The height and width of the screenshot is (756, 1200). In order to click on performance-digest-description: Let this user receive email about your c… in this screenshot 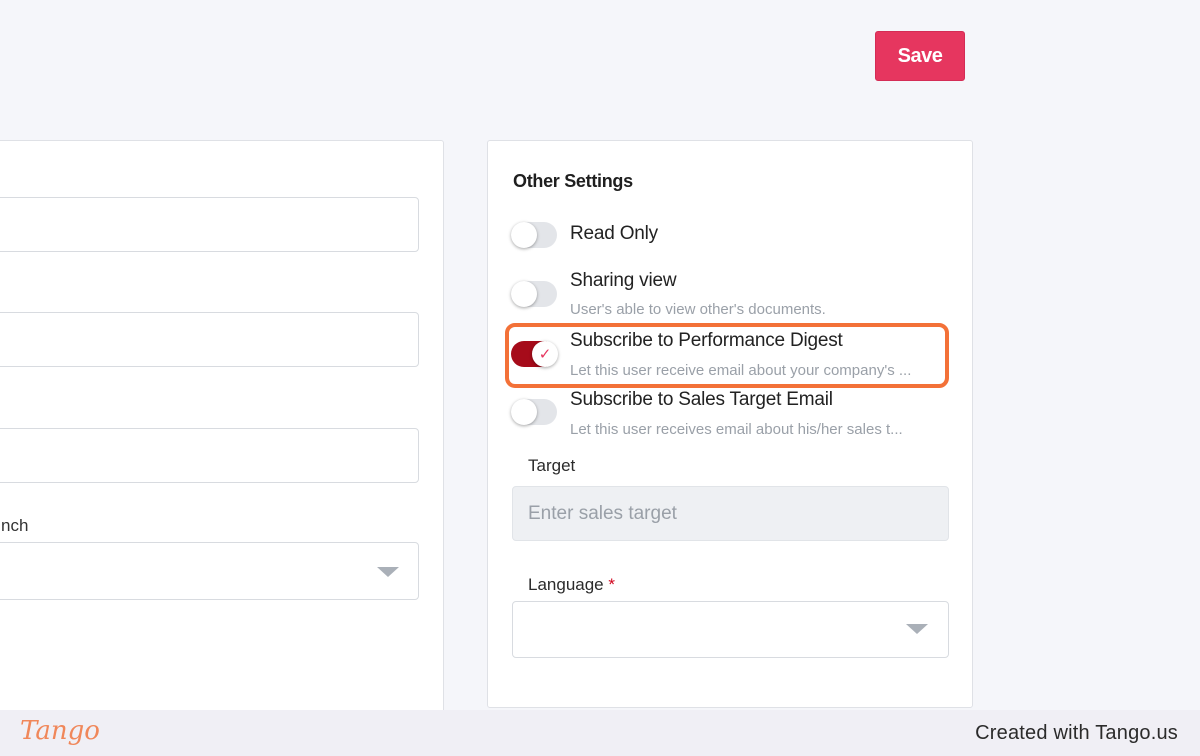, I will do `click(741, 370)`.